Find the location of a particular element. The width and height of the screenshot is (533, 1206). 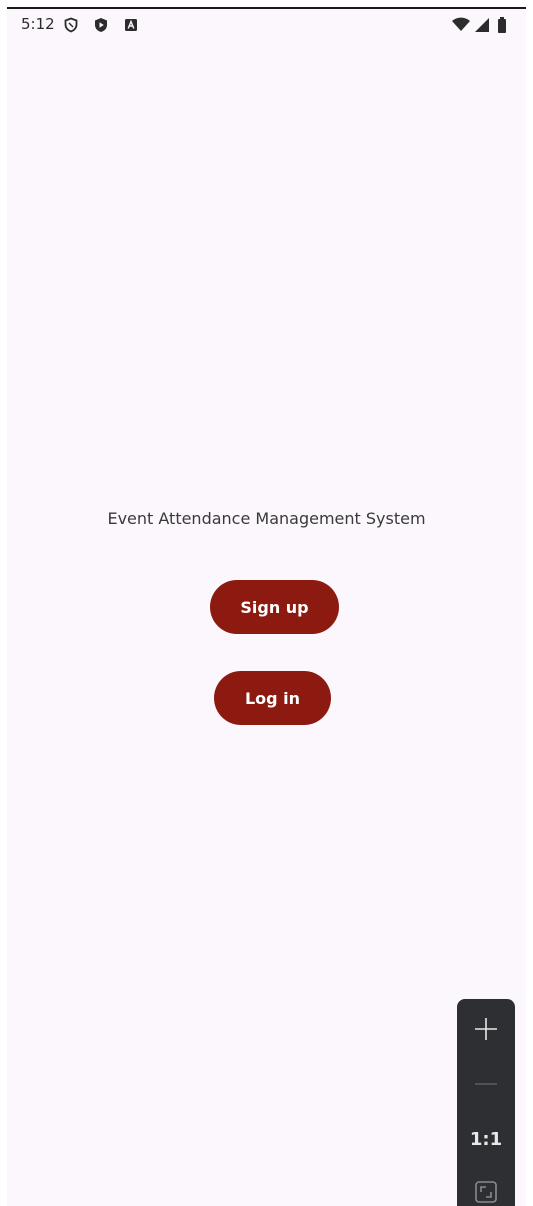

battery-icon is located at coordinates (502, 25).